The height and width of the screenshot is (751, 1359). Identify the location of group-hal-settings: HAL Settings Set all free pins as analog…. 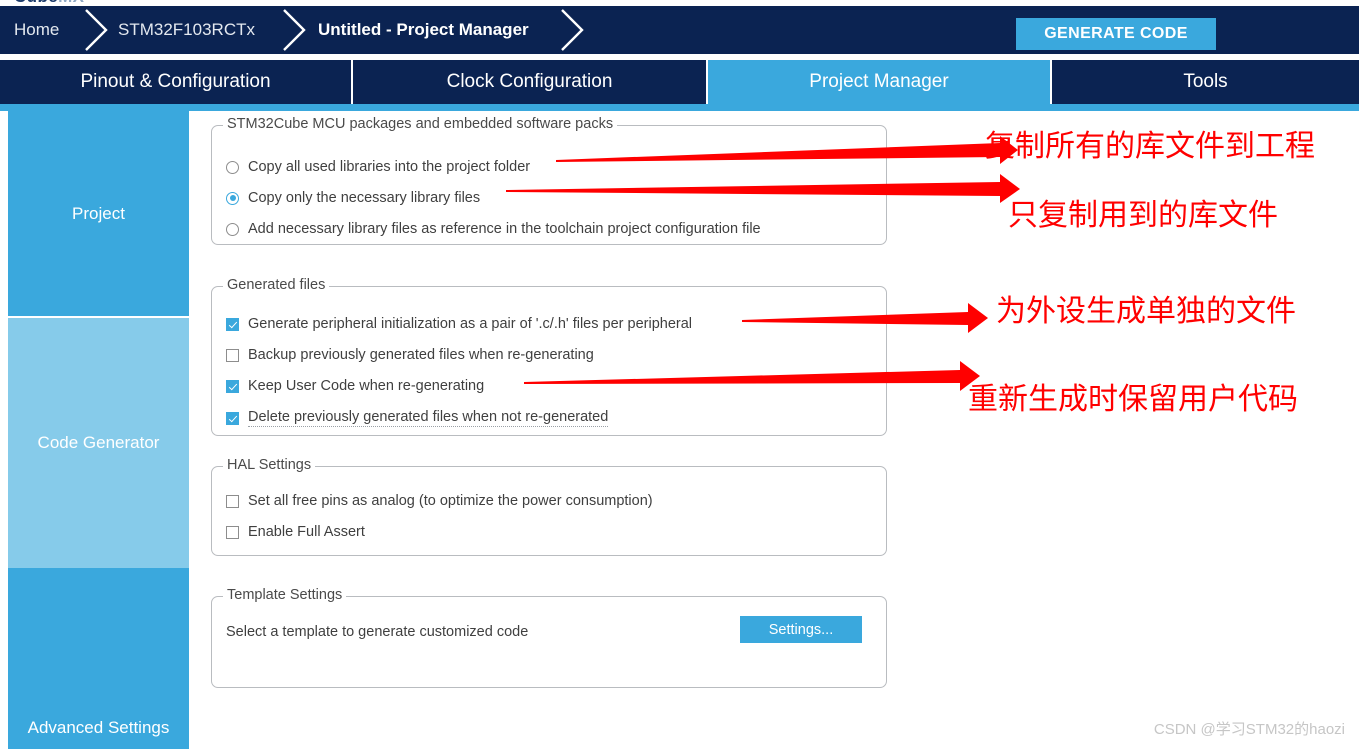
(549, 506).